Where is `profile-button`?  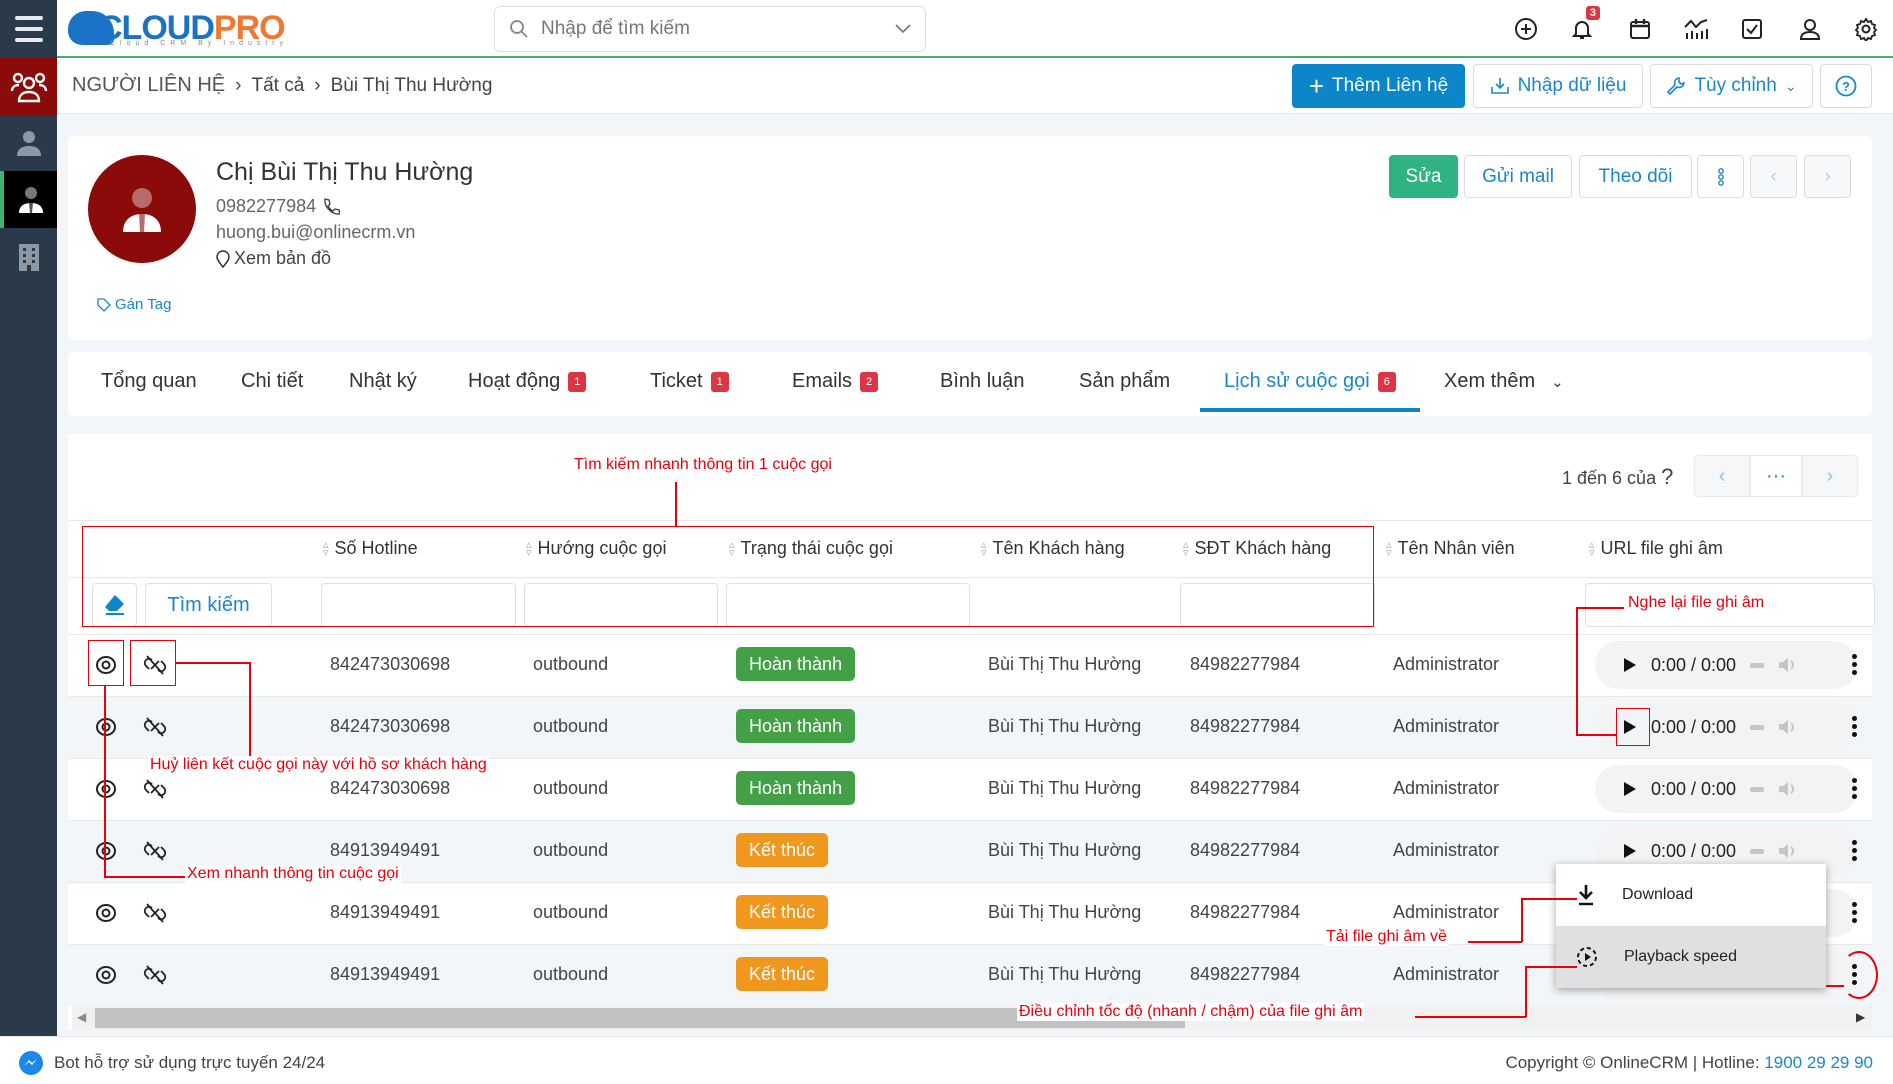
profile-button is located at coordinates (1810, 29).